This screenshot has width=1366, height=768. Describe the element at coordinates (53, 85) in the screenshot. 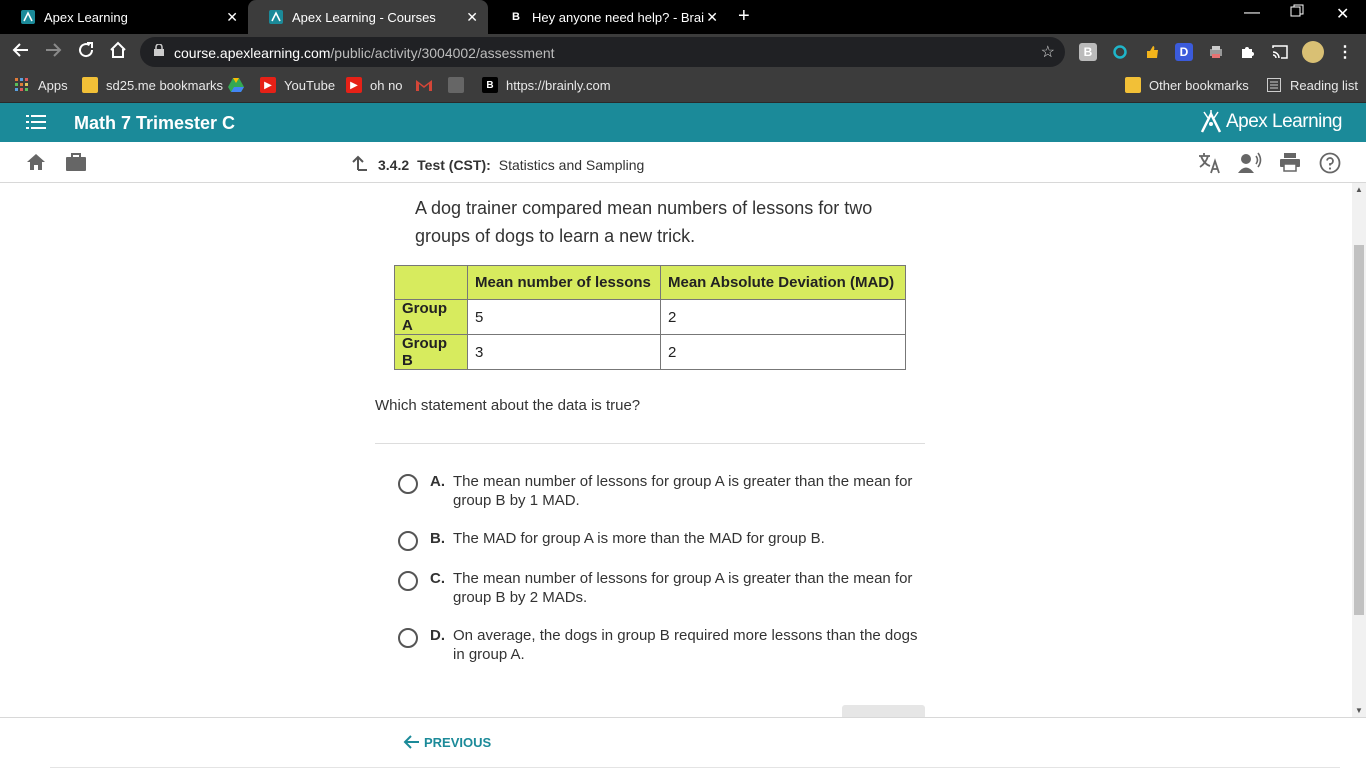

I see `bookmark-label: Apps` at that location.